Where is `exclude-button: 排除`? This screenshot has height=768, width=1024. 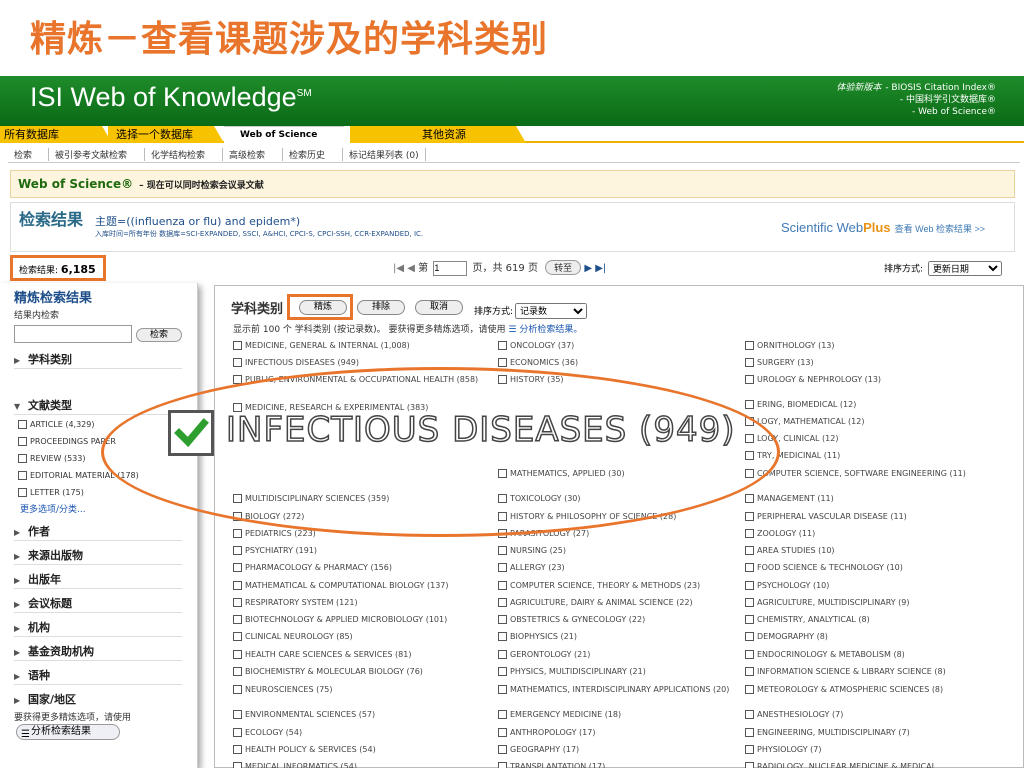
exclude-button: 排除 is located at coordinates (381, 307).